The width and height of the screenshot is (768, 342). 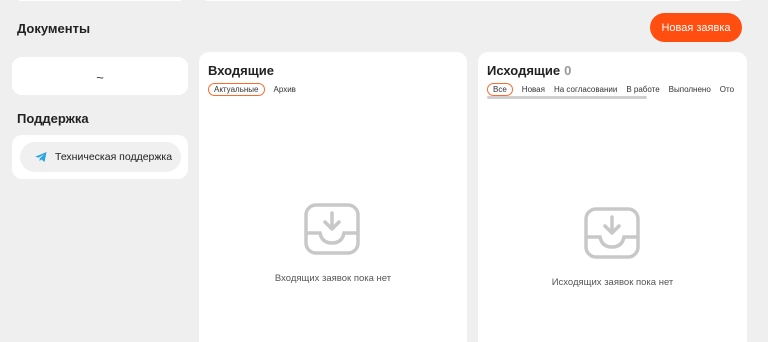 What do you see at coordinates (727, 89) in the screenshot?
I see `tab-rejected: Отo` at bounding box center [727, 89].